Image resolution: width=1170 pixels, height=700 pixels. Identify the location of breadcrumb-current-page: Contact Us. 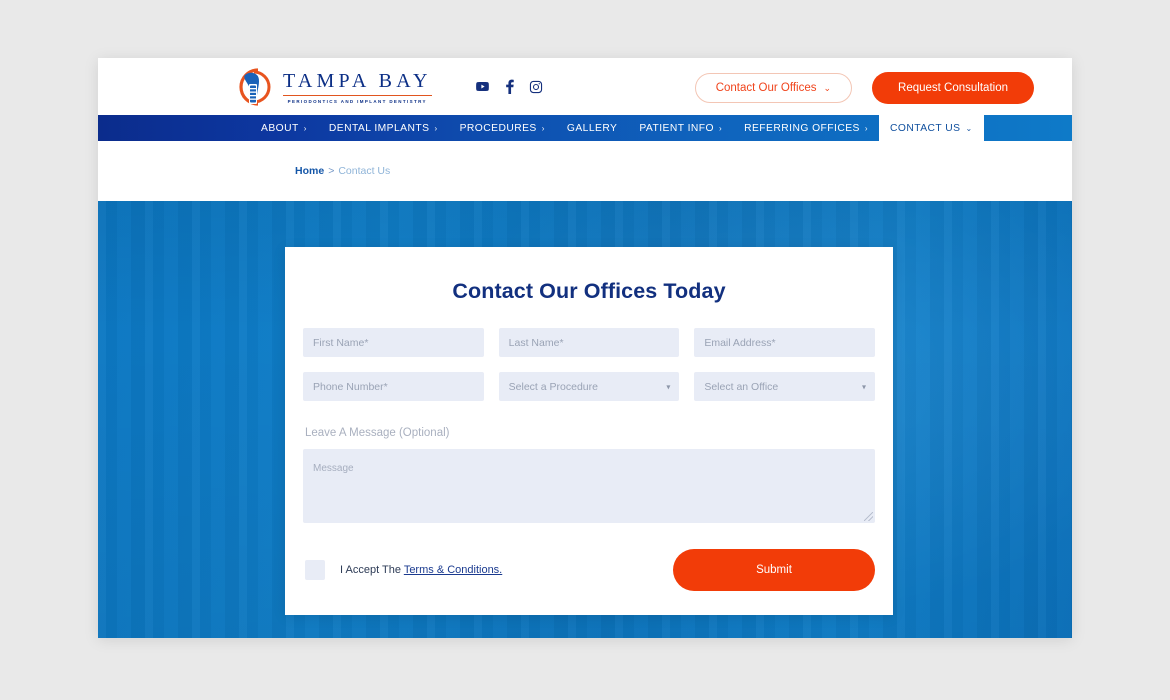
(364, 171).